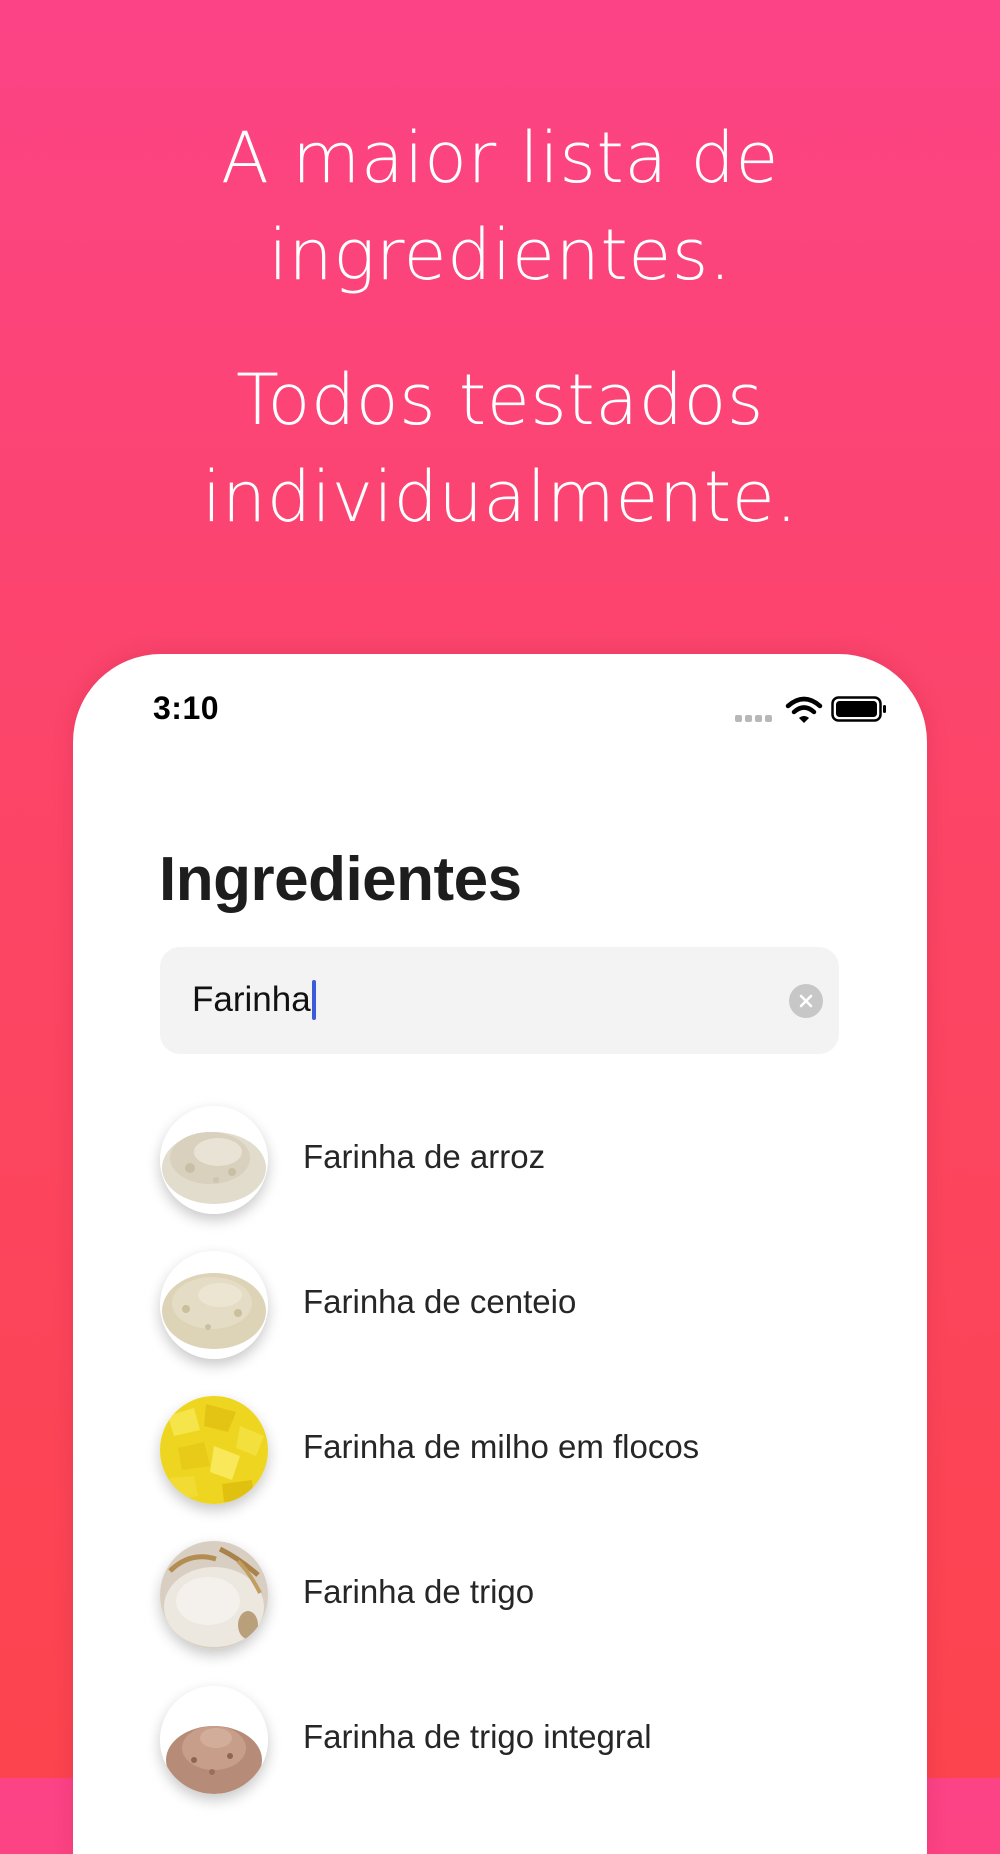 The height and width of the screenshot is (1854, 1000). I want to click on headline-line-1: A maior lista de, so click(500, 158).